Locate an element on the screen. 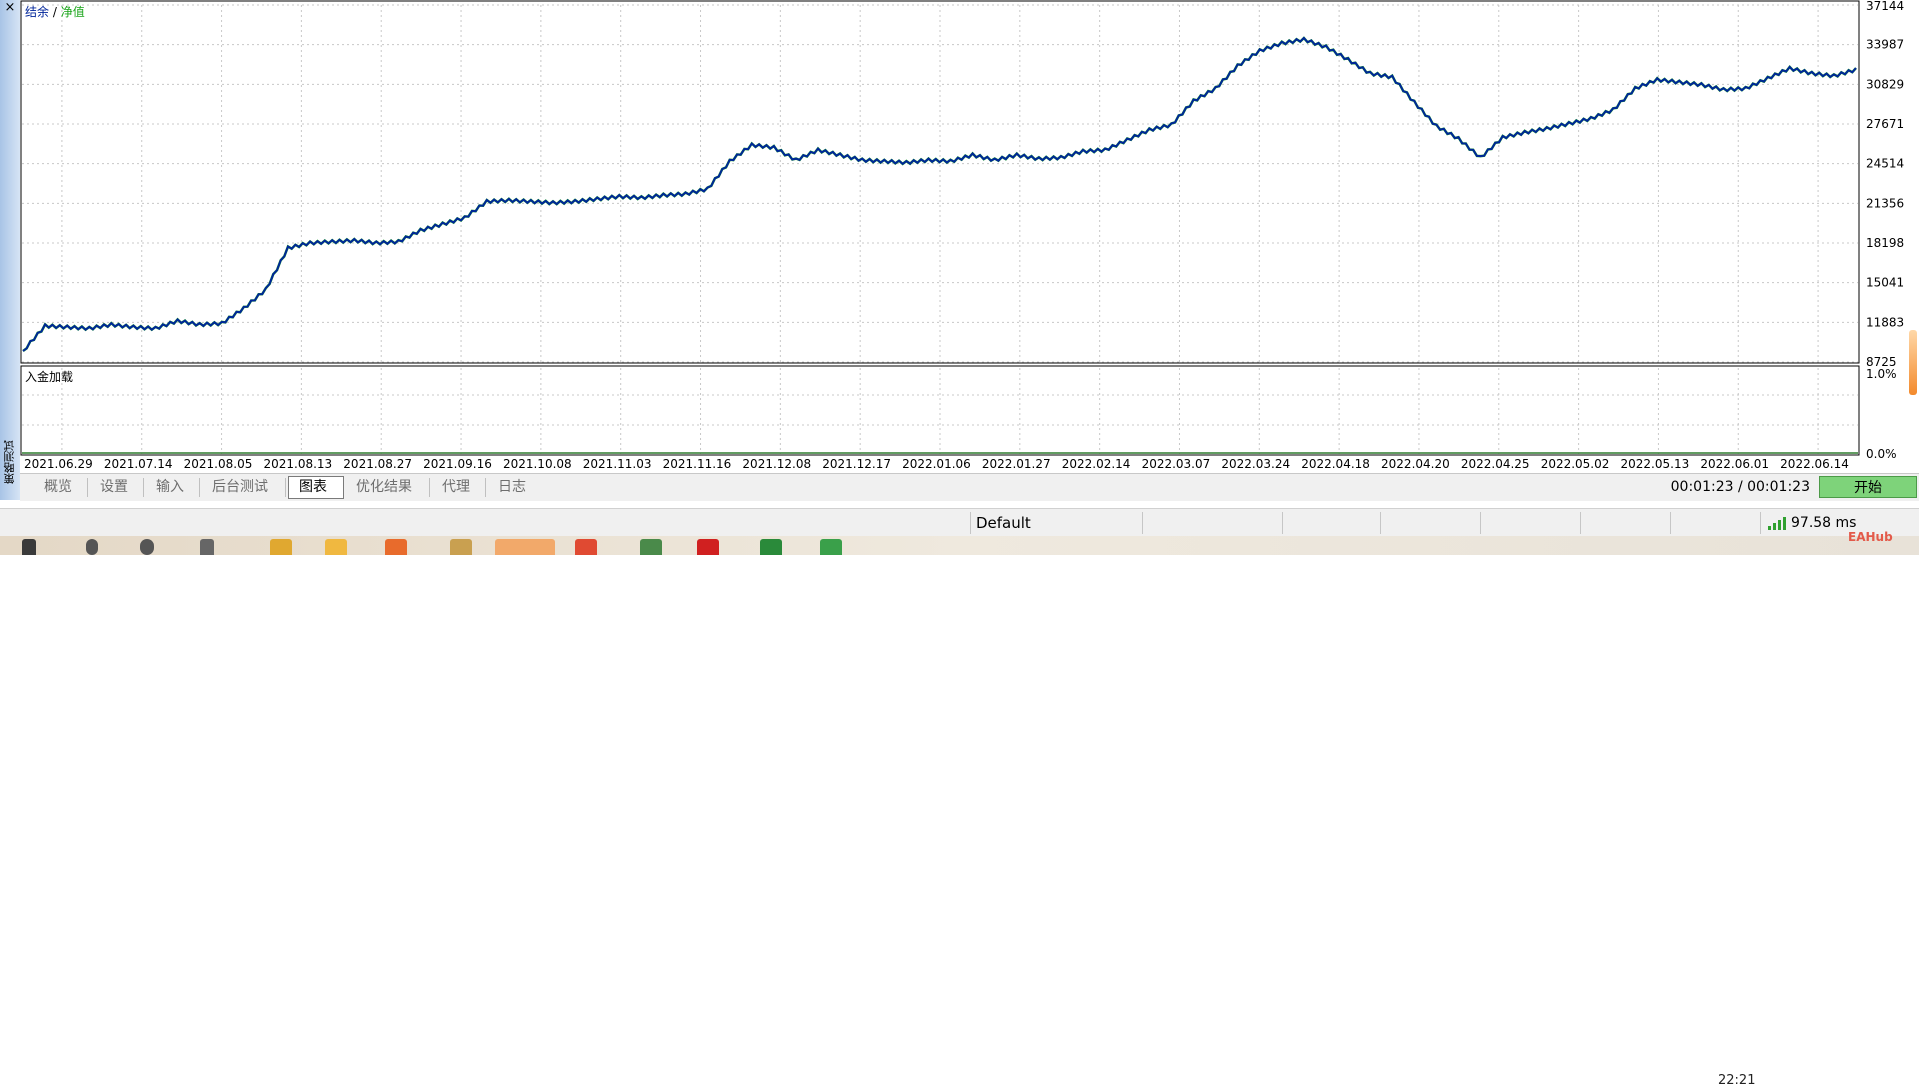 Image resolution: width=1919 pixels, height=1088 pixels. strategy-tester-label: 策略测试 is located at coordinates (9, 462).